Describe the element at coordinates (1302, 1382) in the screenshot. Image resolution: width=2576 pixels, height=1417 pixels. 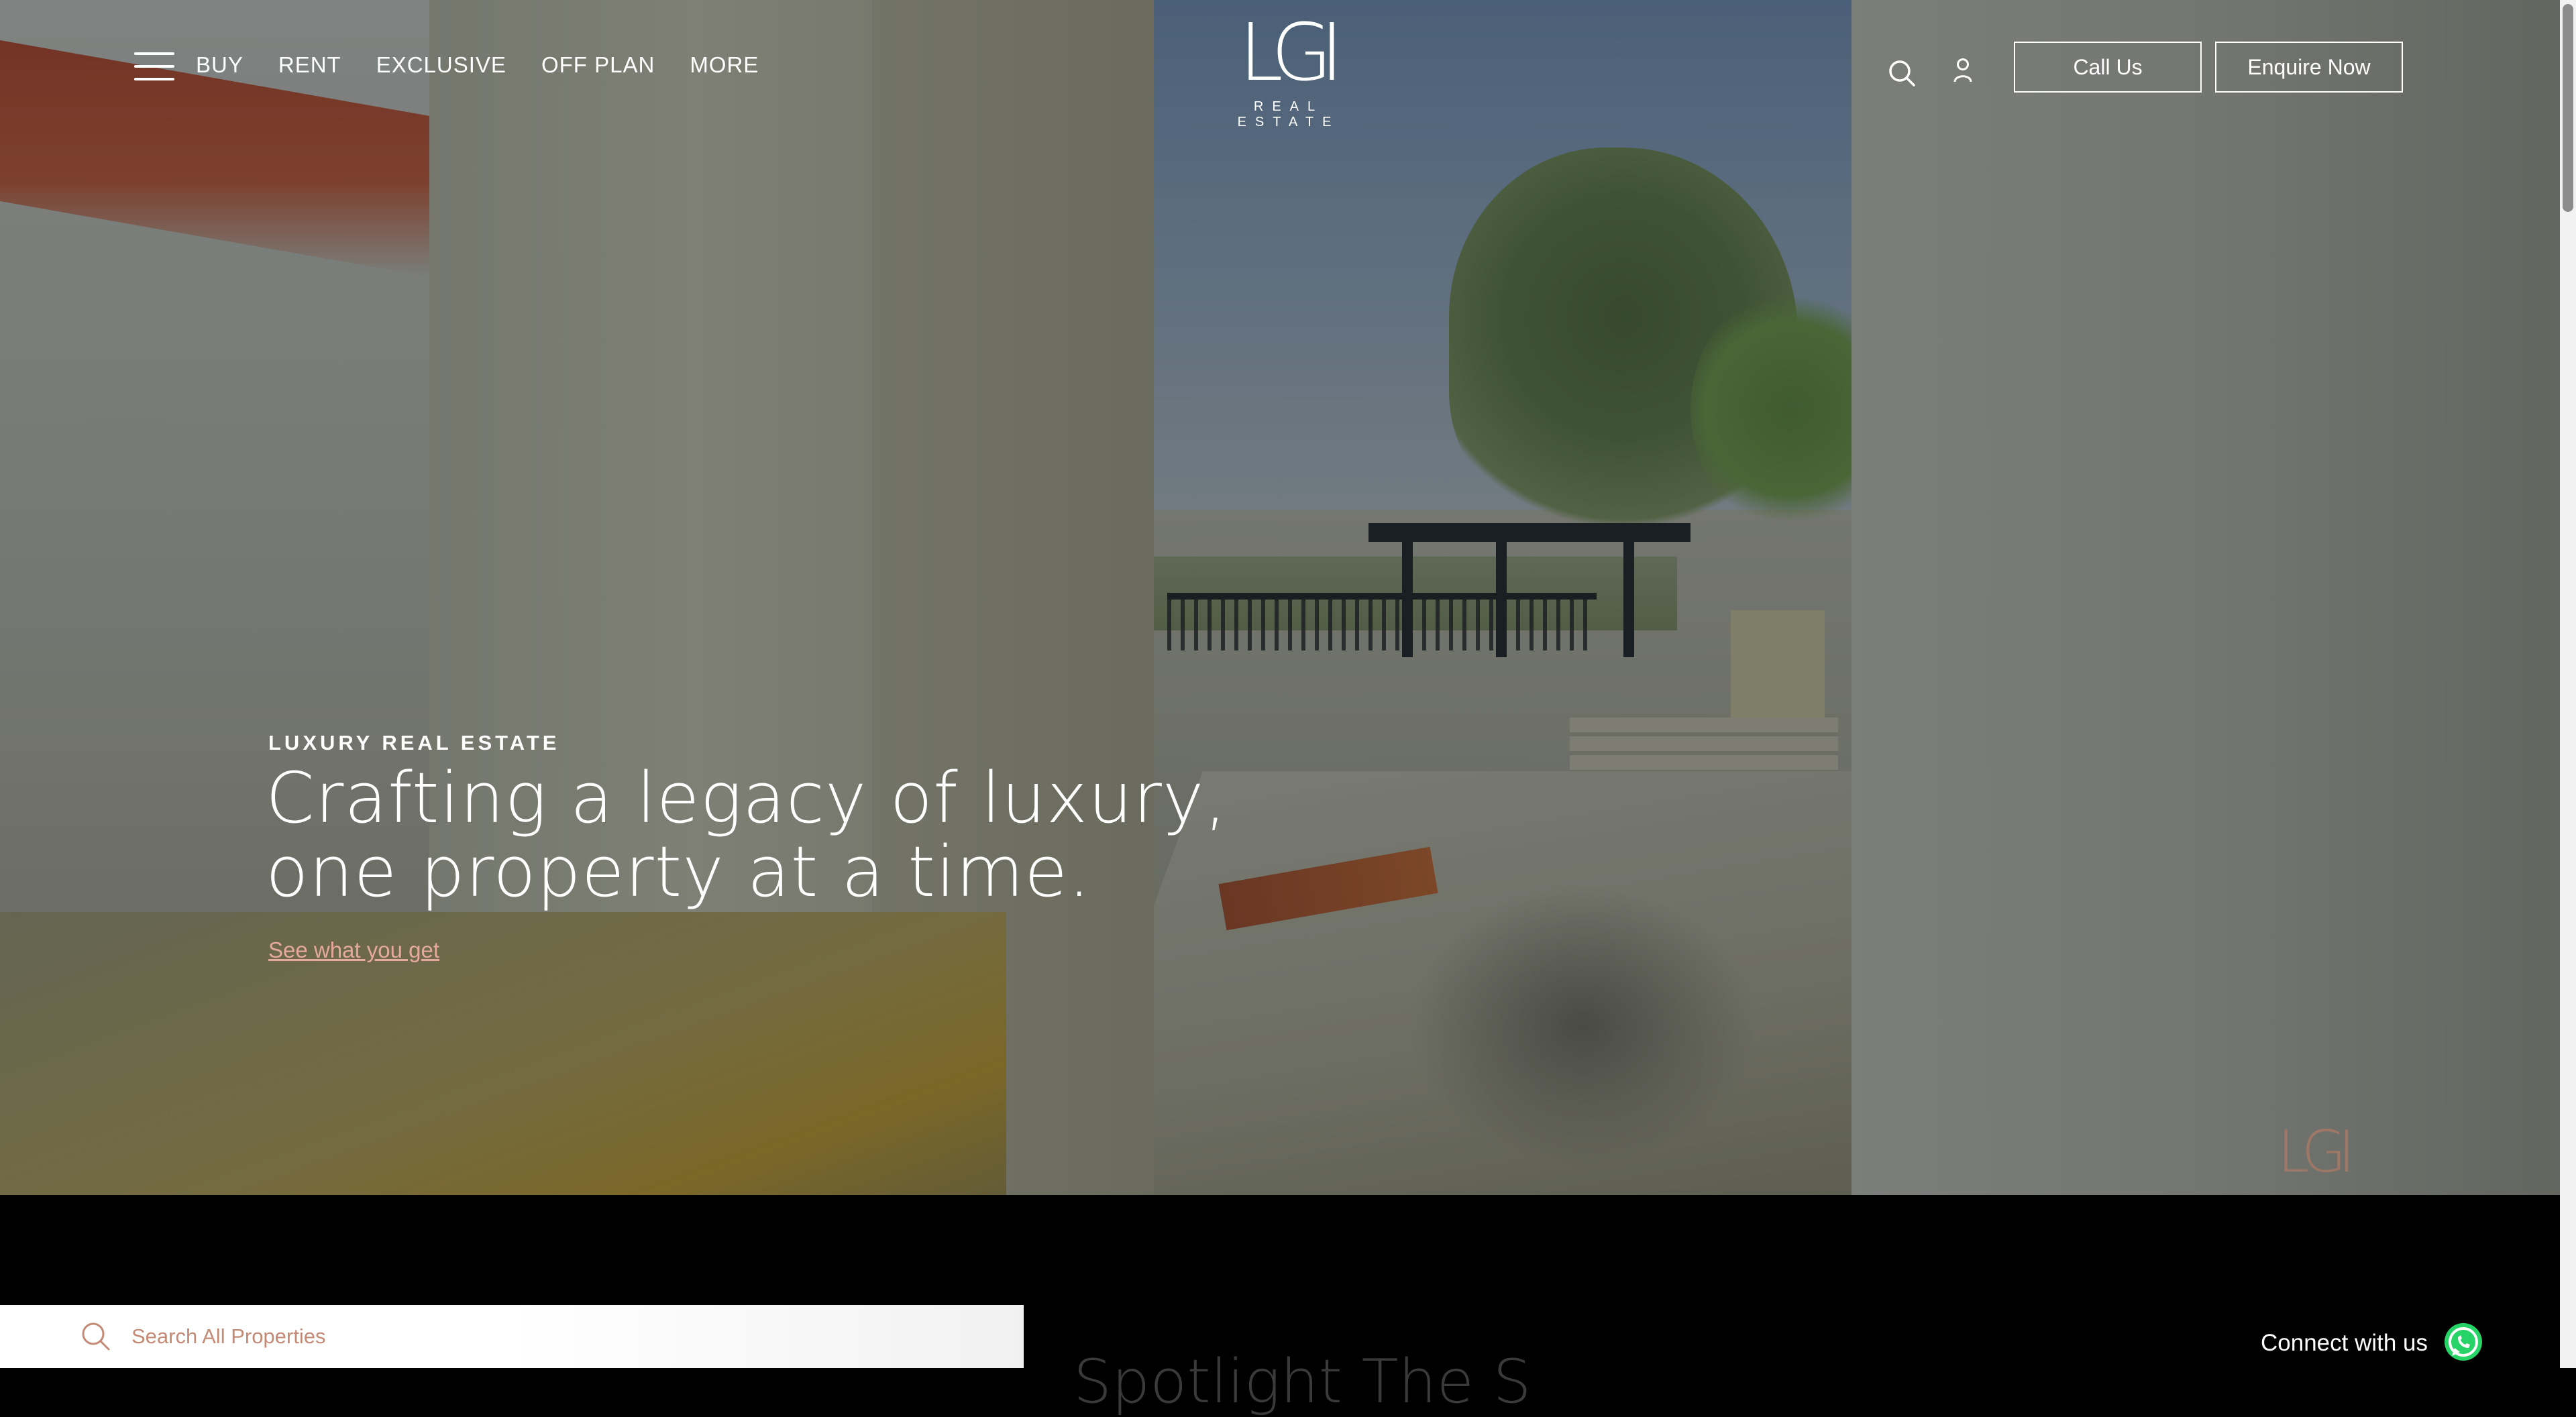
I see `section-title: Spotlight The S` at that location.